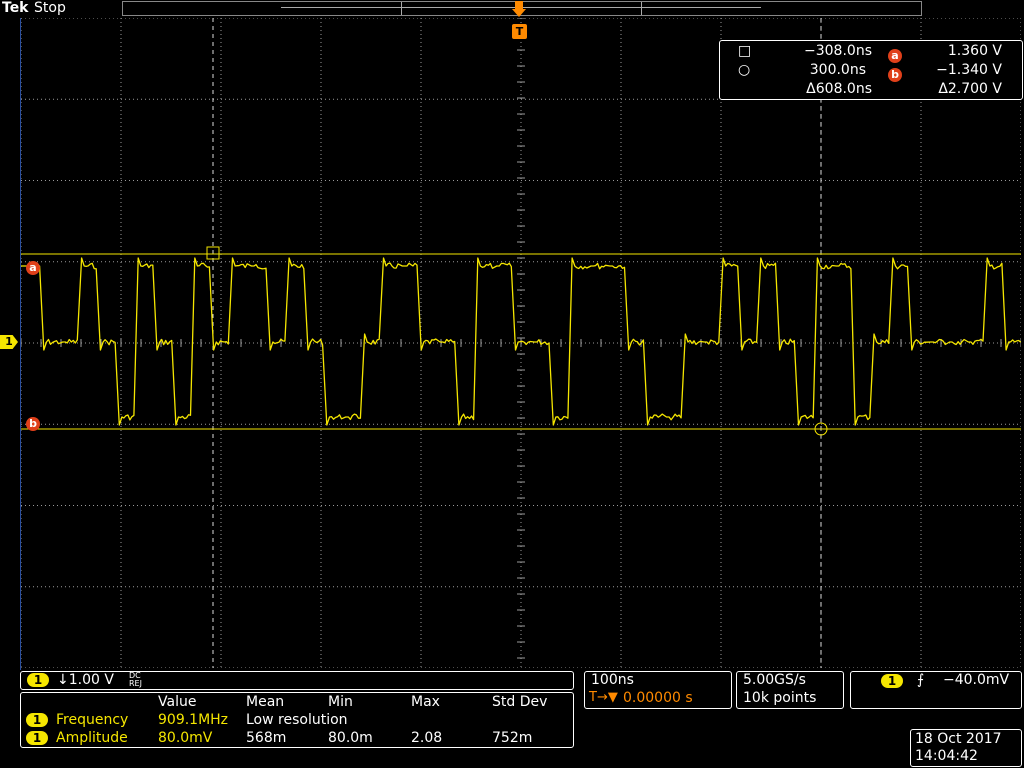  I want to click on cursor-2-voltage: −1.340 V, so click(969, 70).